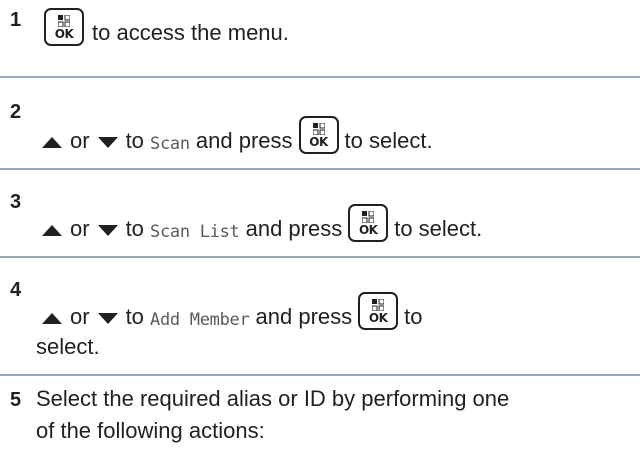 Image resolution: width=640 pixels, height=460 pixels. What do you see at coordinates (170, 144) in the screenshot?
I see `menu-item-scan: Scan` at bounding box center [170, 144].